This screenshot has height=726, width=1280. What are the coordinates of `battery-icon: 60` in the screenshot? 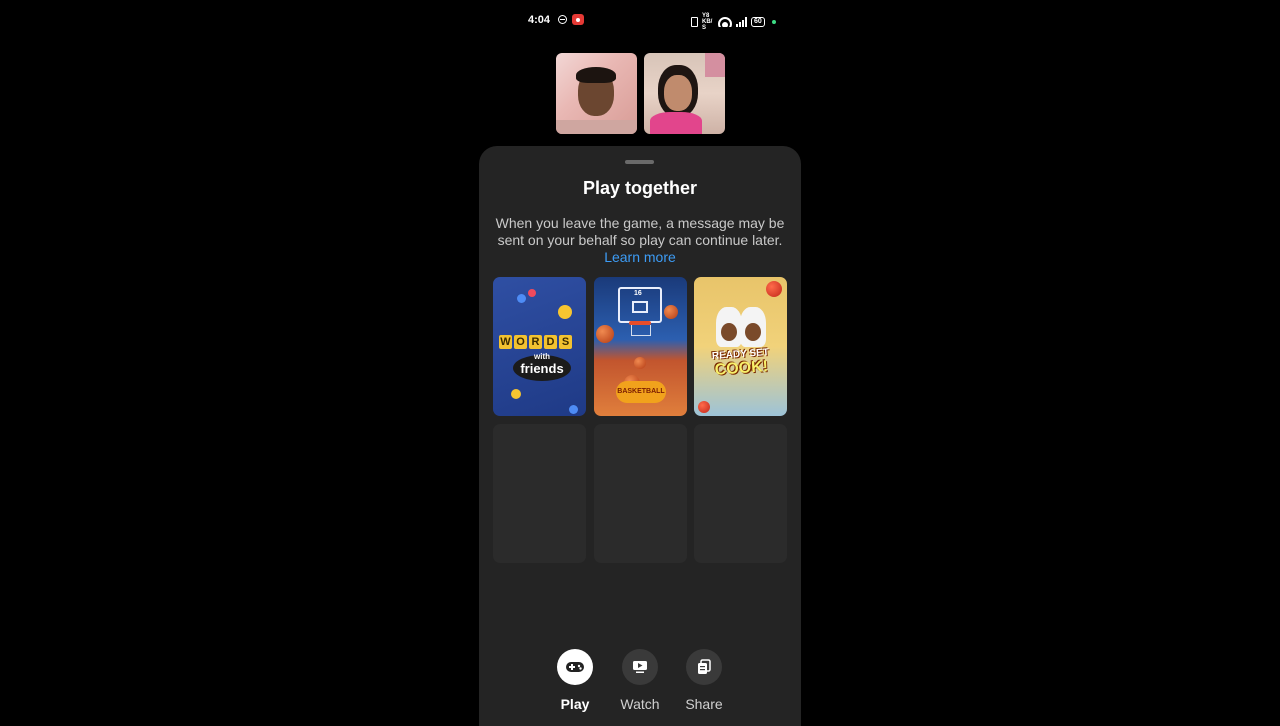 It's located at (758, 22).